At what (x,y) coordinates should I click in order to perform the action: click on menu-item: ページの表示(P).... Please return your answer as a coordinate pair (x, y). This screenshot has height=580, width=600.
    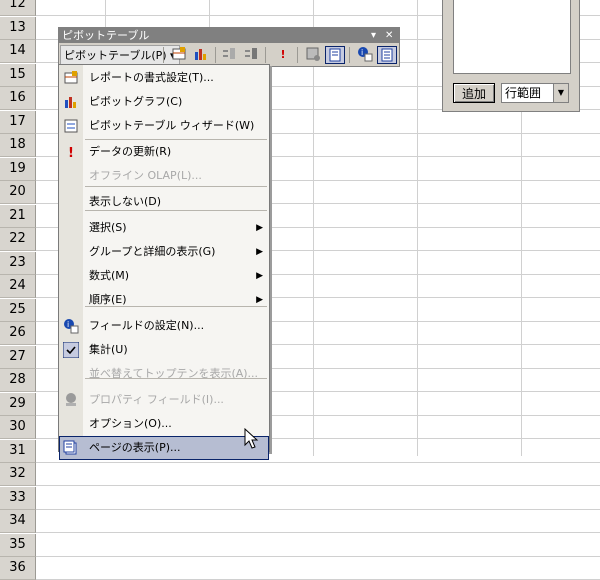
    Looking at the image, I should click on (164, 448).